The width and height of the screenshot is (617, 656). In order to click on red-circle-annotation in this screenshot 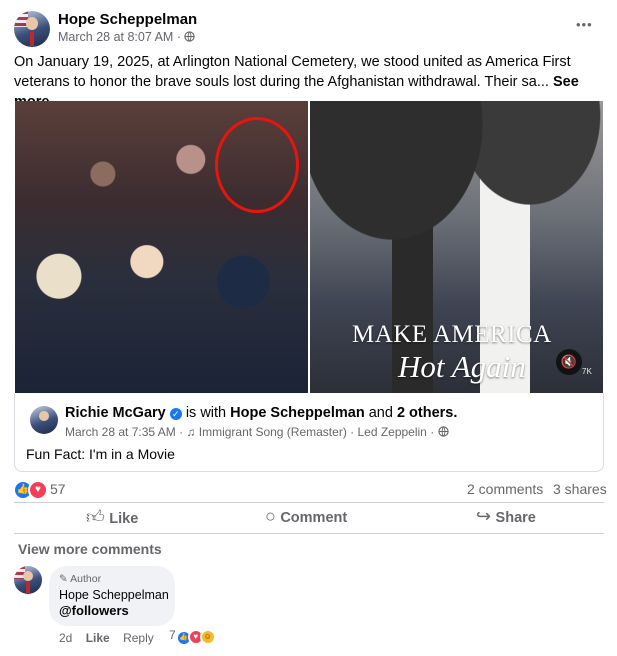, I will do `click(257, 165)`.